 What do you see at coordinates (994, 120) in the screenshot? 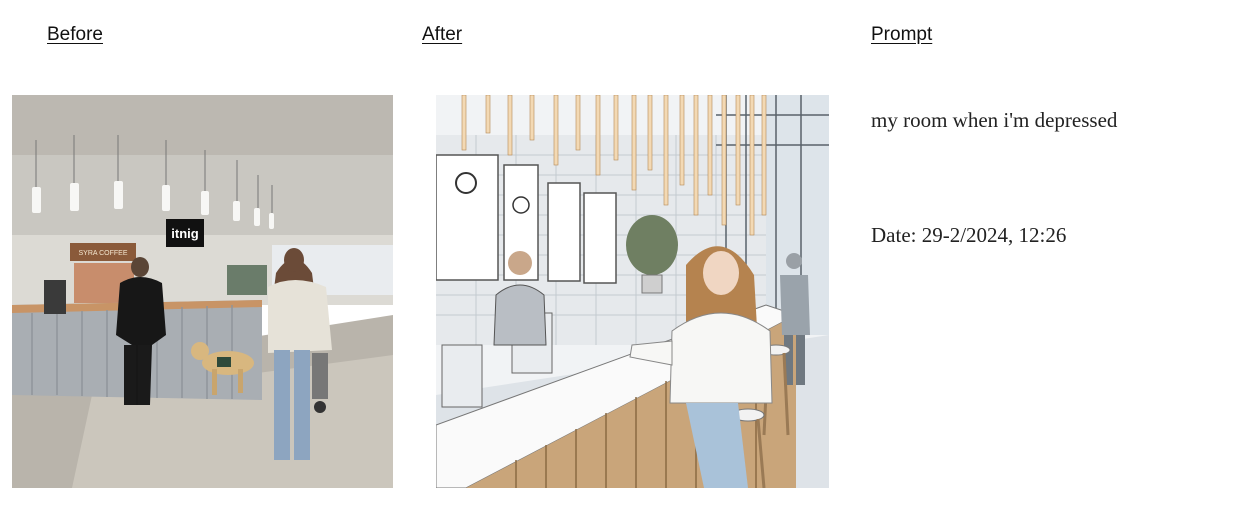
I see `prompt-text: my room when i'm depressed` at bounding box center [994, 120].